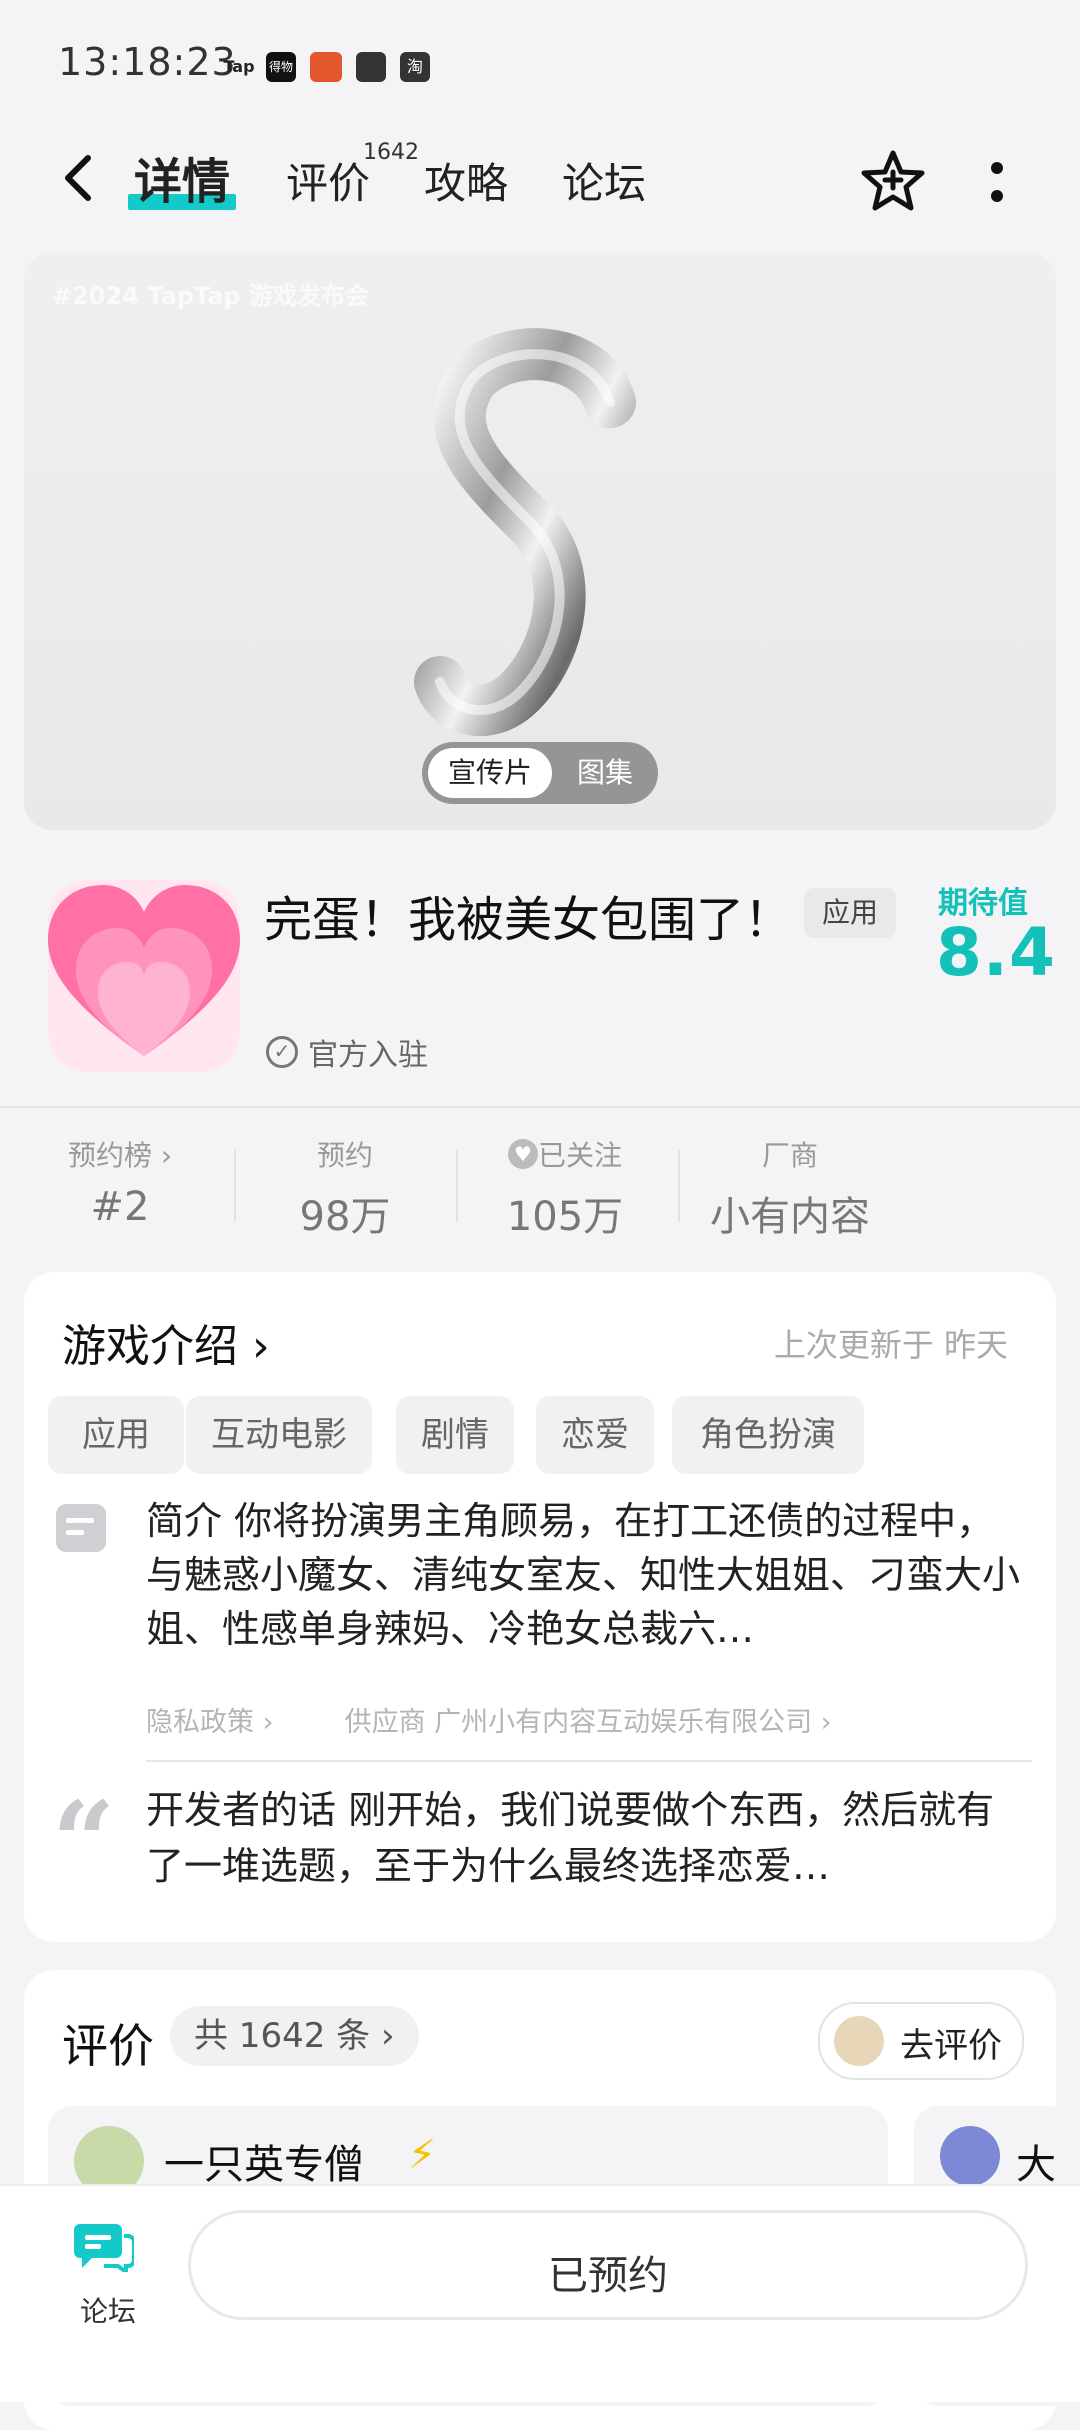 This screenshot has height=2430, width=1080. Describe the element at coordinates (347, 1052) in the screenshot. I see `official-badge: ✓ 官方入驻` at that location.